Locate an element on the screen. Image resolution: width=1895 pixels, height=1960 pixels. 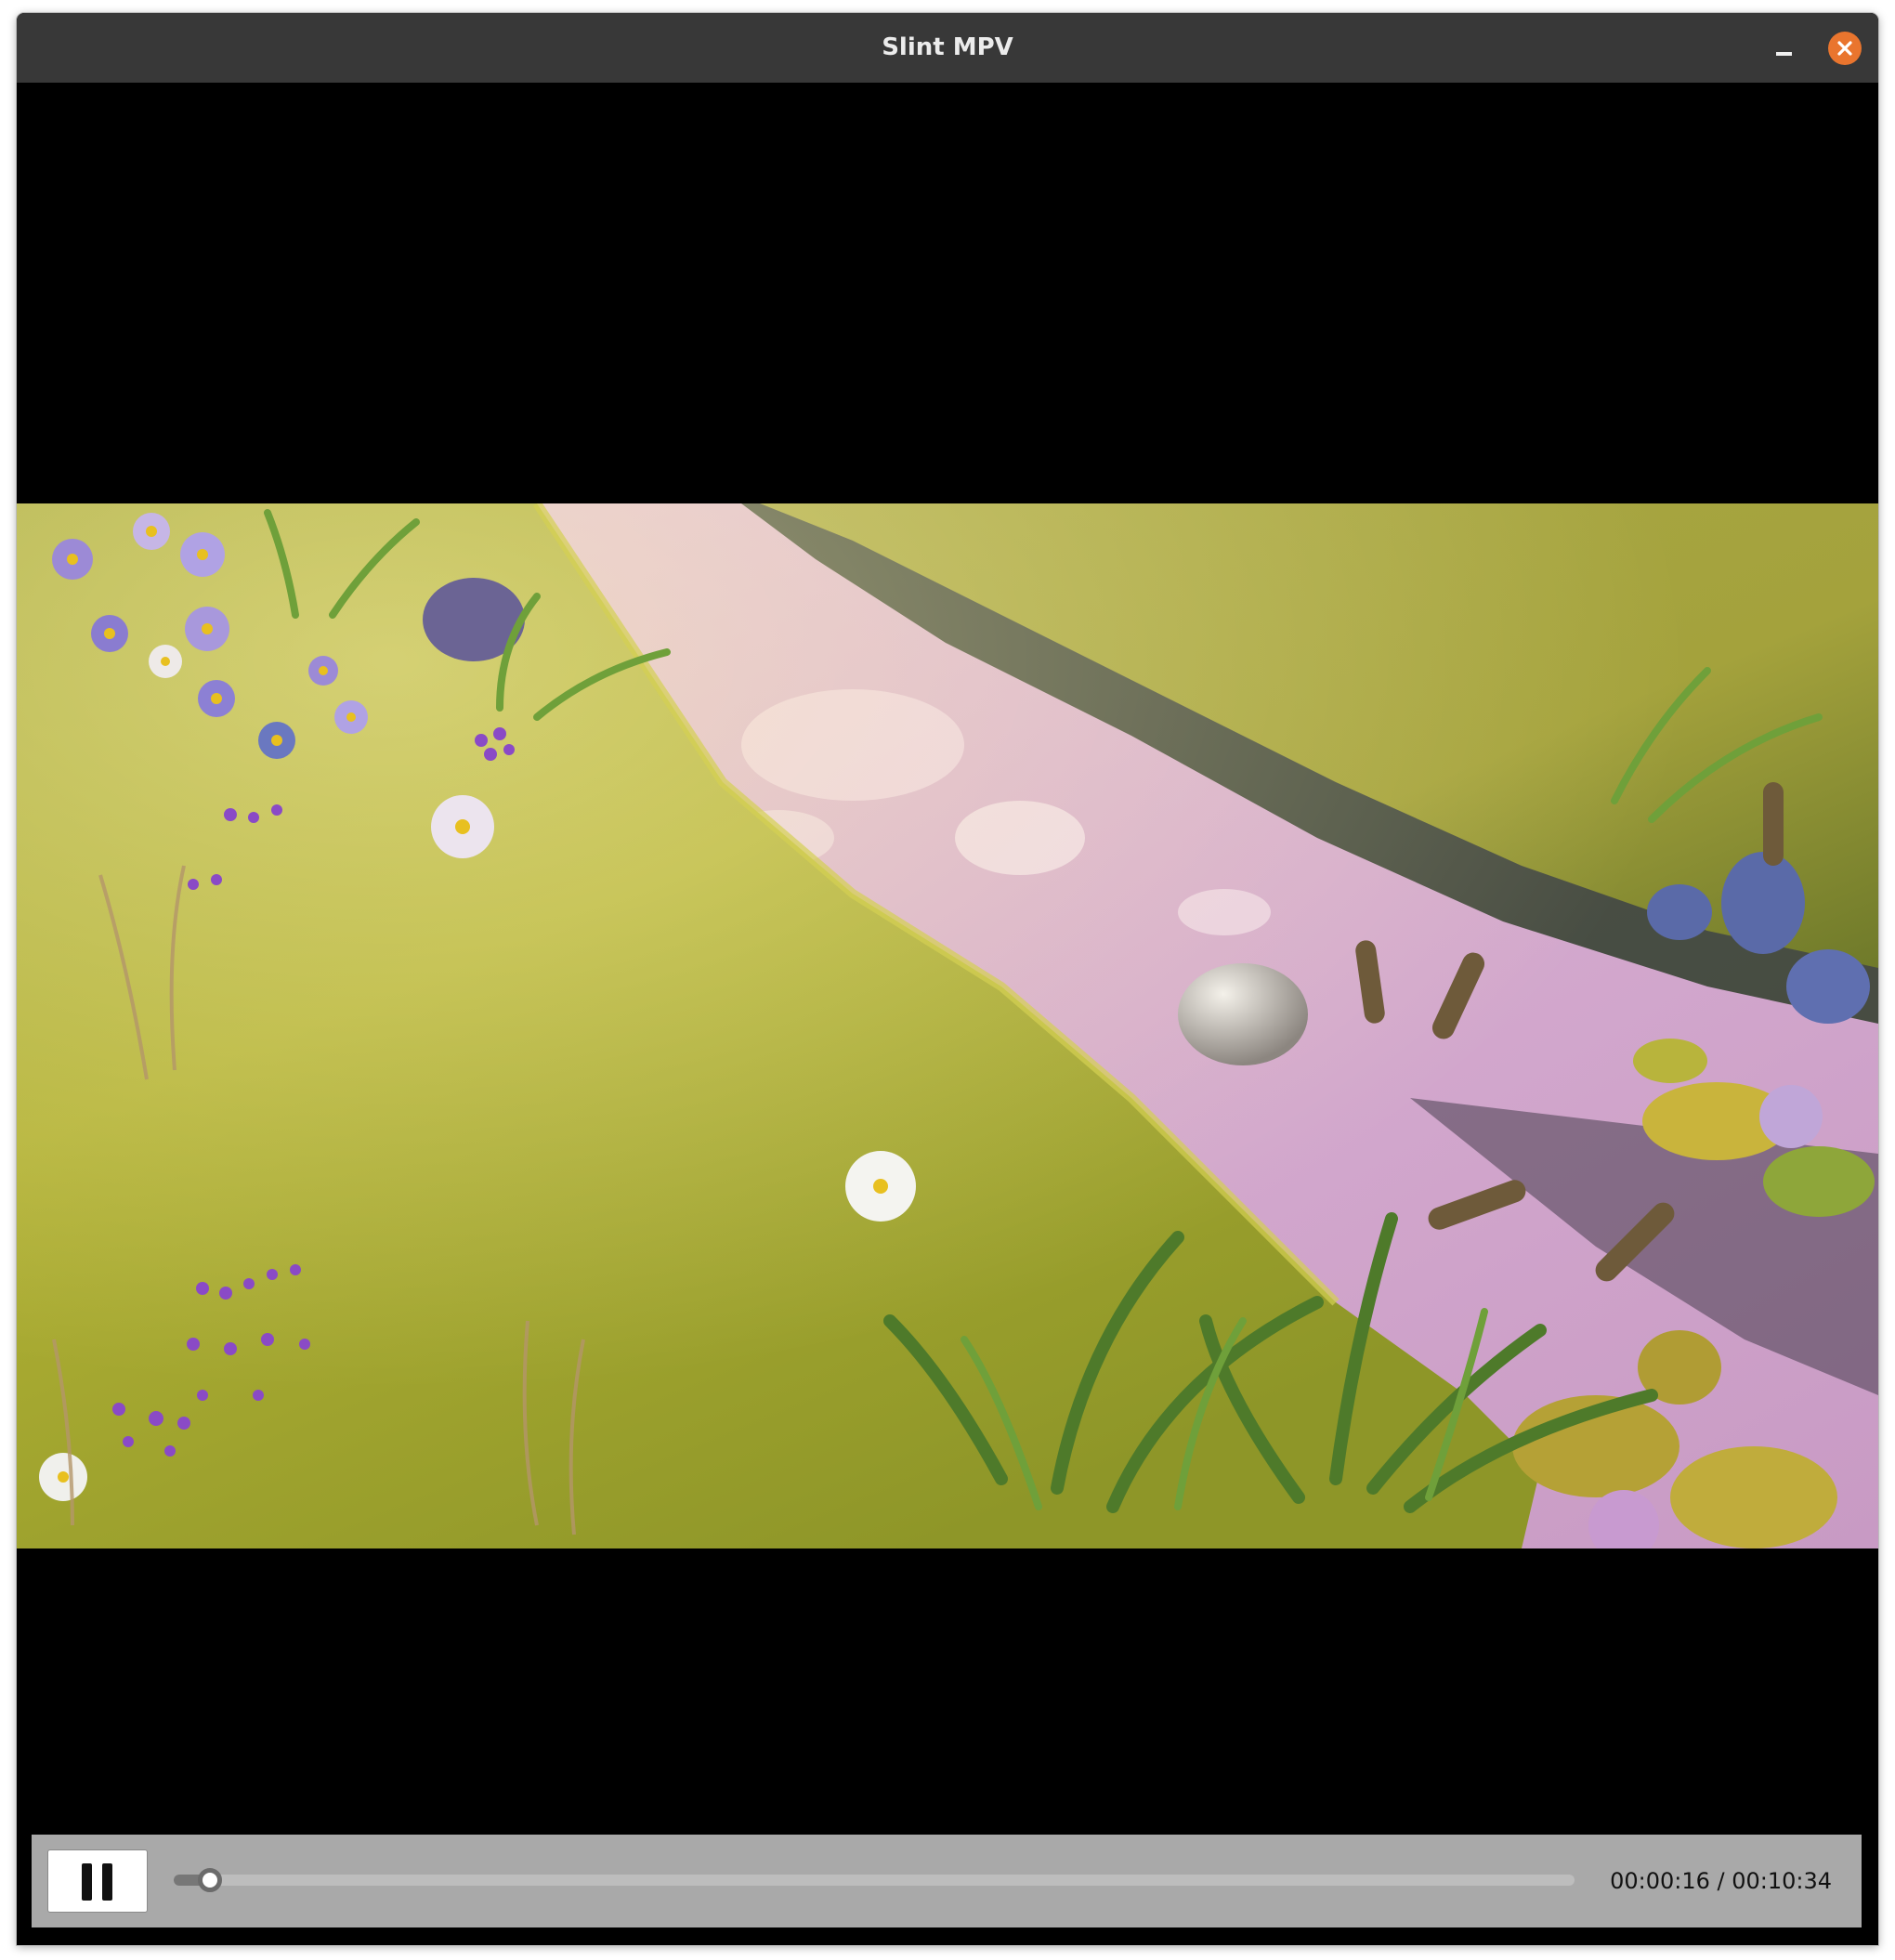
playback-controls: 00:00:16 / 00:10:34 is located at coordinates (947, 1881).